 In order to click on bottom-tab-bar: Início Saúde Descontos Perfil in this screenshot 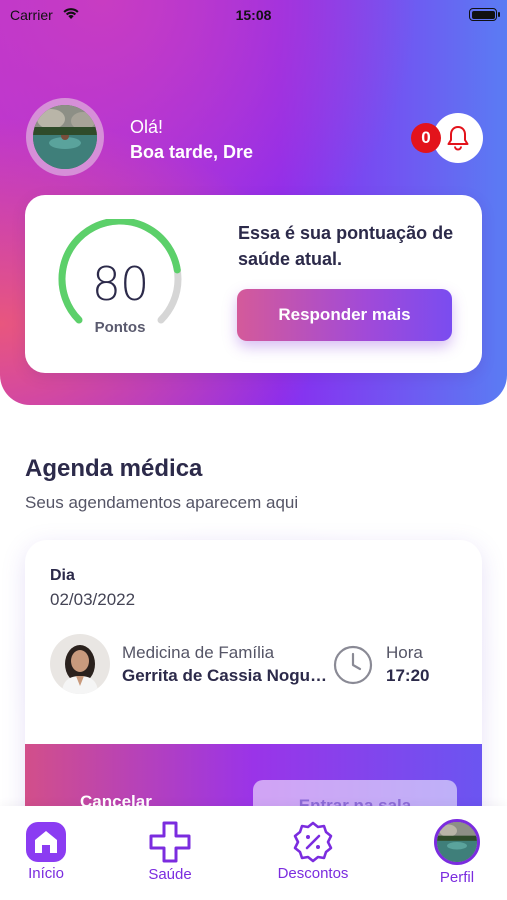, I will do `click(253, 853)`.